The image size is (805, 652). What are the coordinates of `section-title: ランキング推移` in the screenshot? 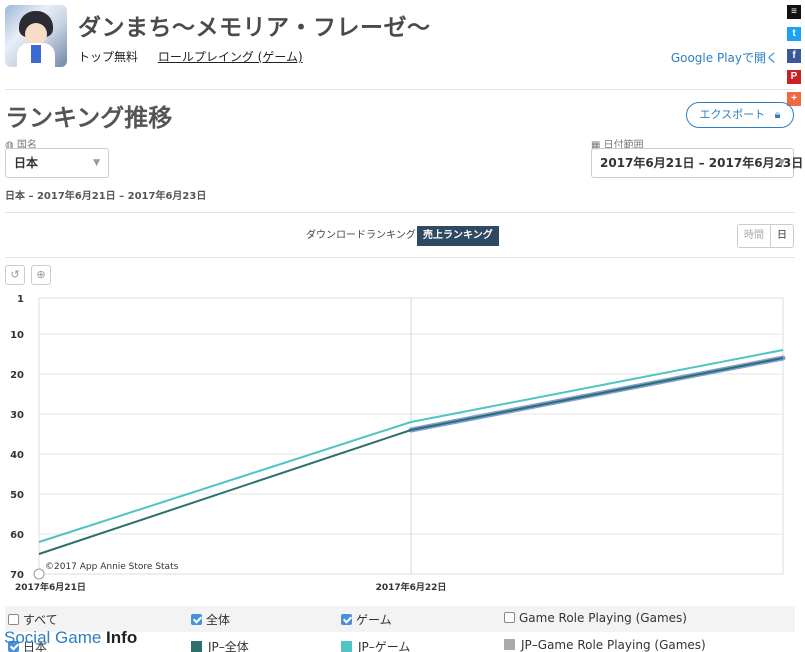 It's located at (89, 118).